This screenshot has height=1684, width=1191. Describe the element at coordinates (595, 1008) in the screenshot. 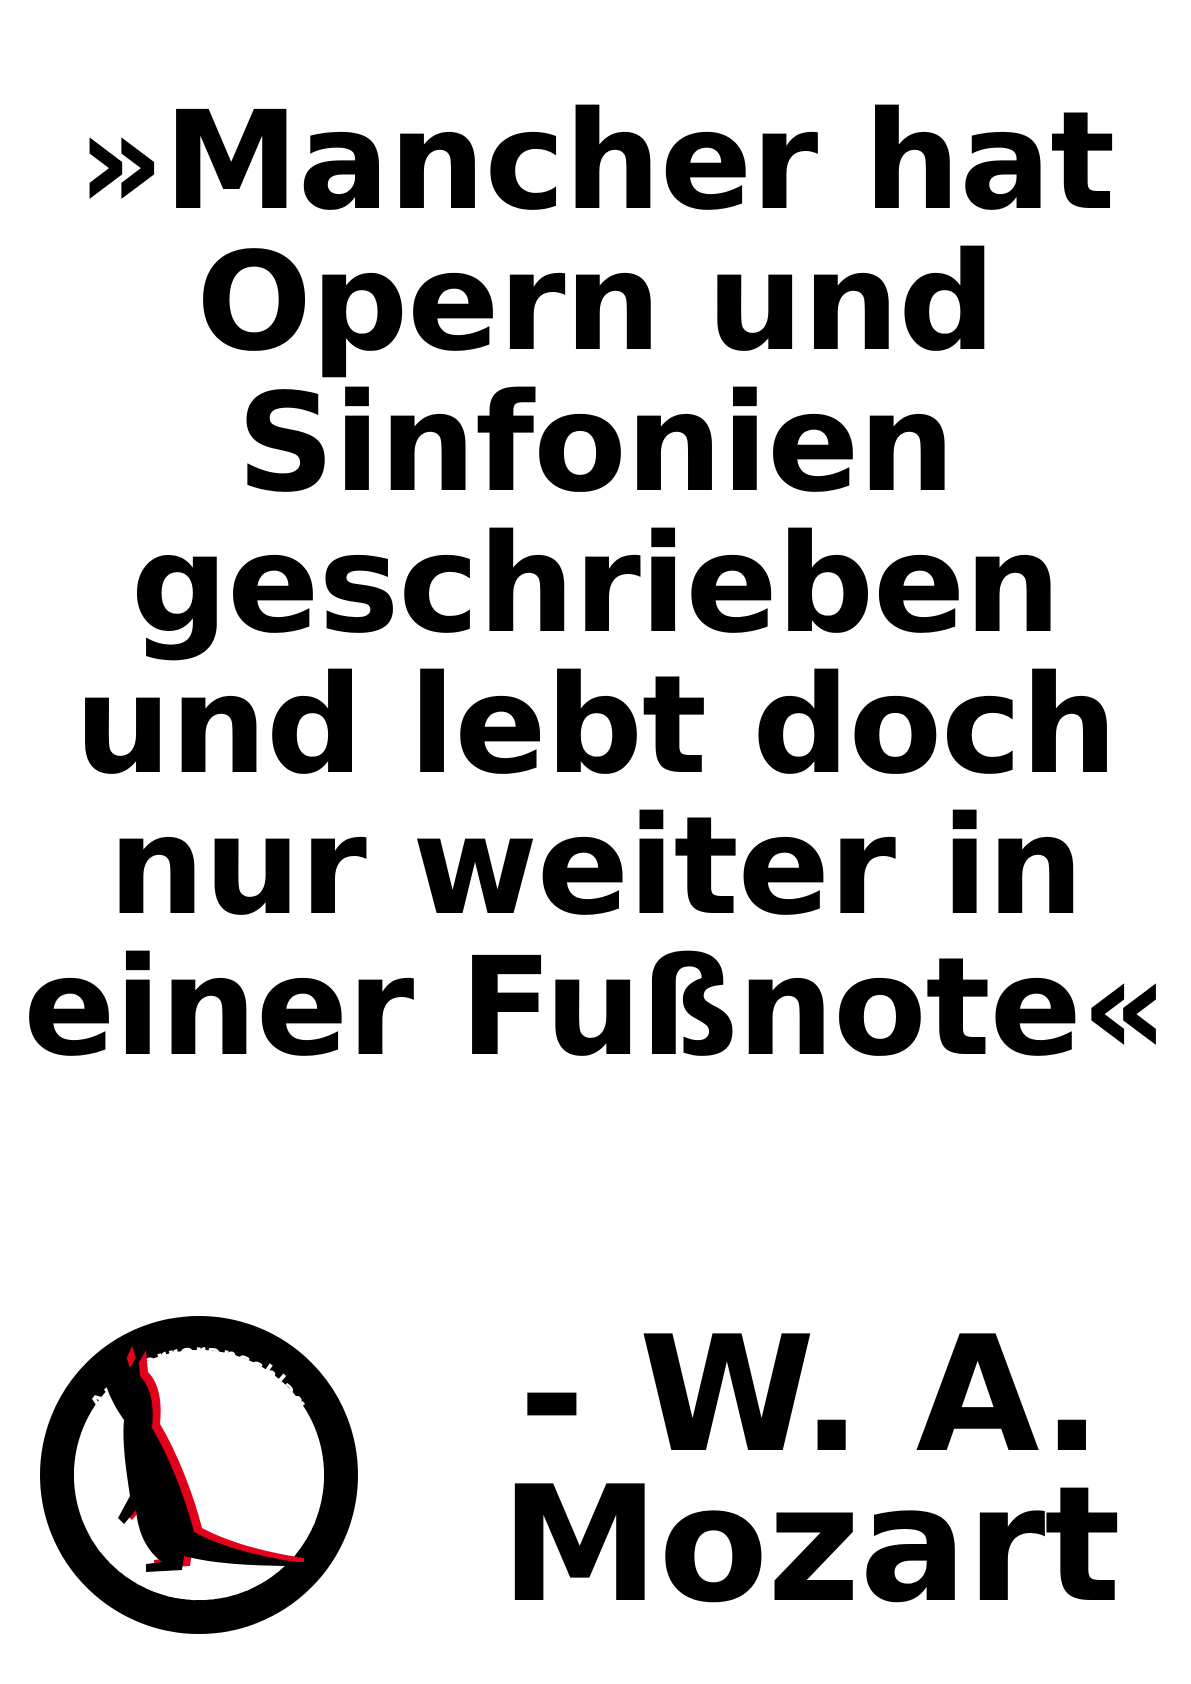

I see `quote-line: einer Fußnote«` at that location.